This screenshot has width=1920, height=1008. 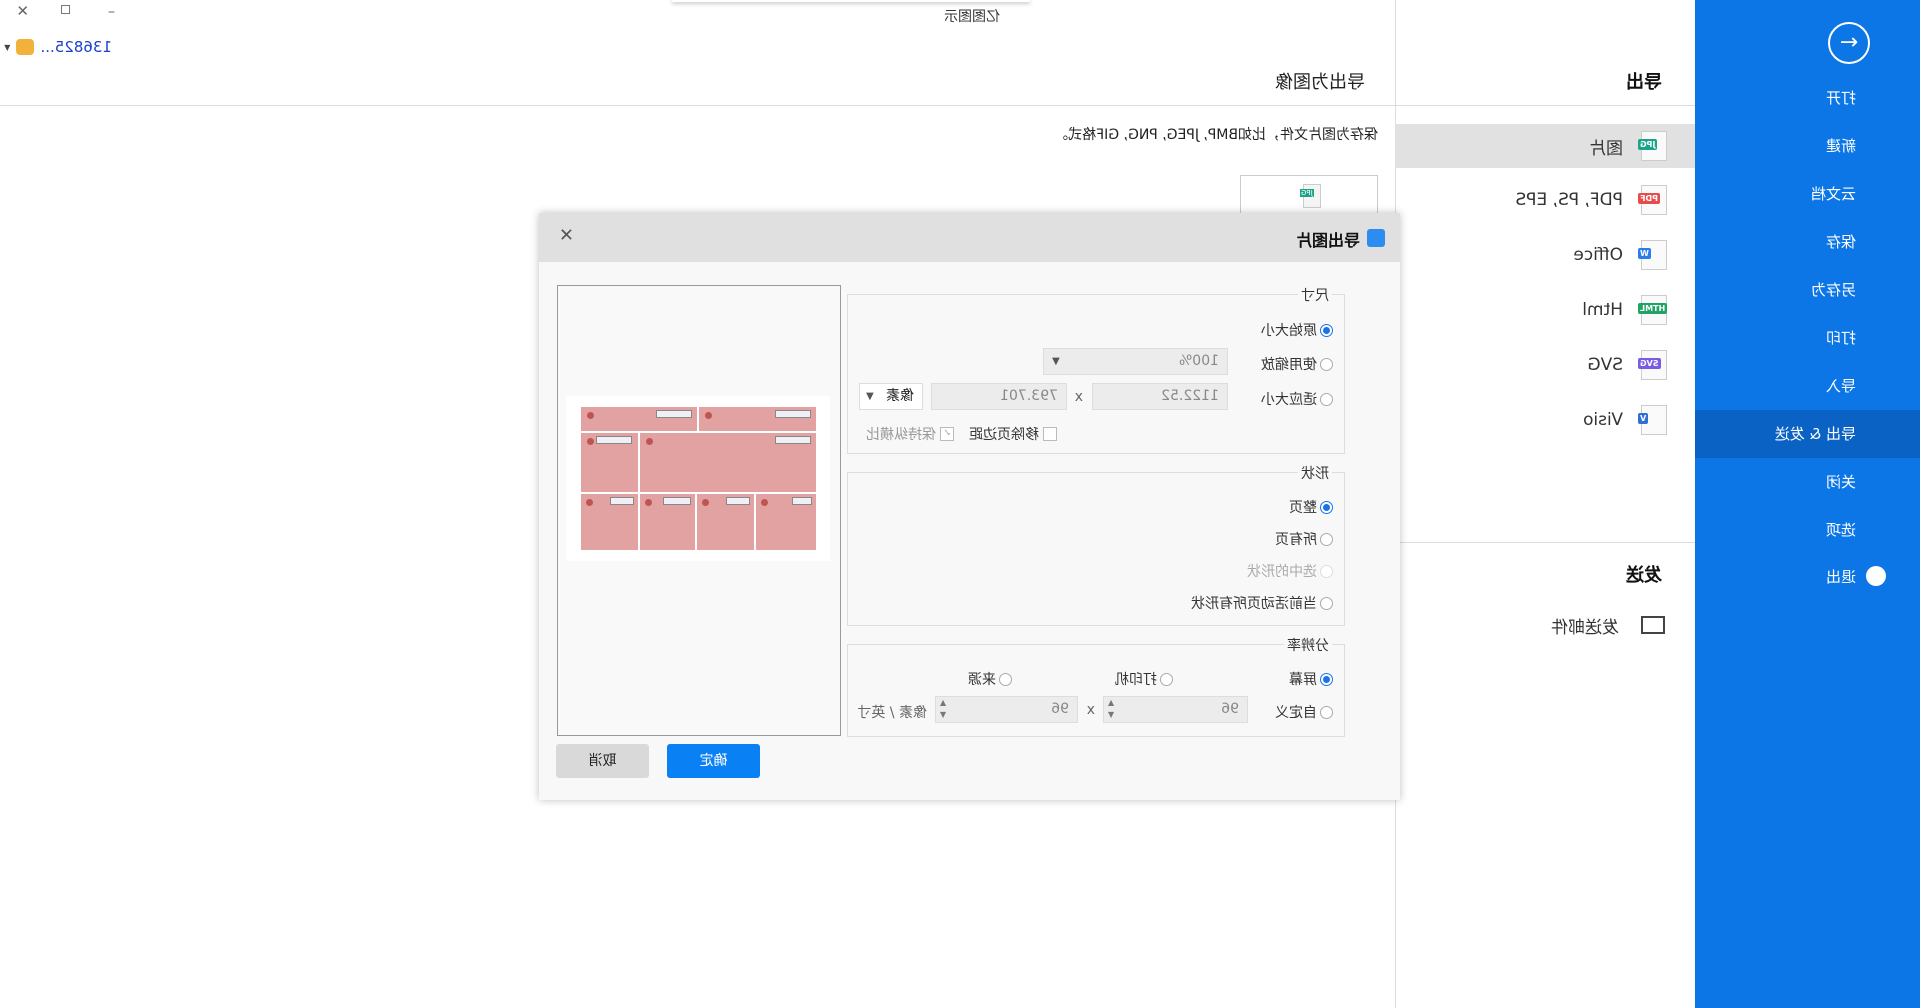 What do you see at coordinates (1175, 709) in the screenshot?
I see `dpi-x-input: 96 ▲ ▼` at bounding box center [1175, 709].